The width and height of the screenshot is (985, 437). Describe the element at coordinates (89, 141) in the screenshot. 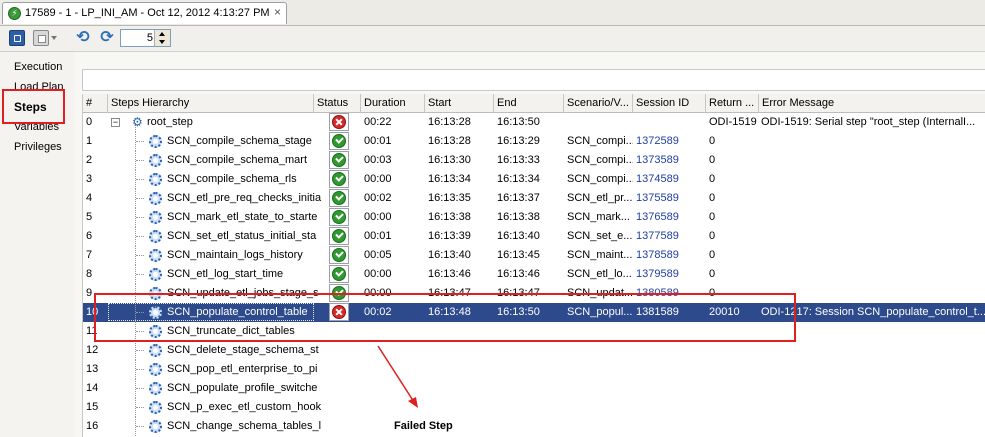

I see `row-number: 1` at that location.